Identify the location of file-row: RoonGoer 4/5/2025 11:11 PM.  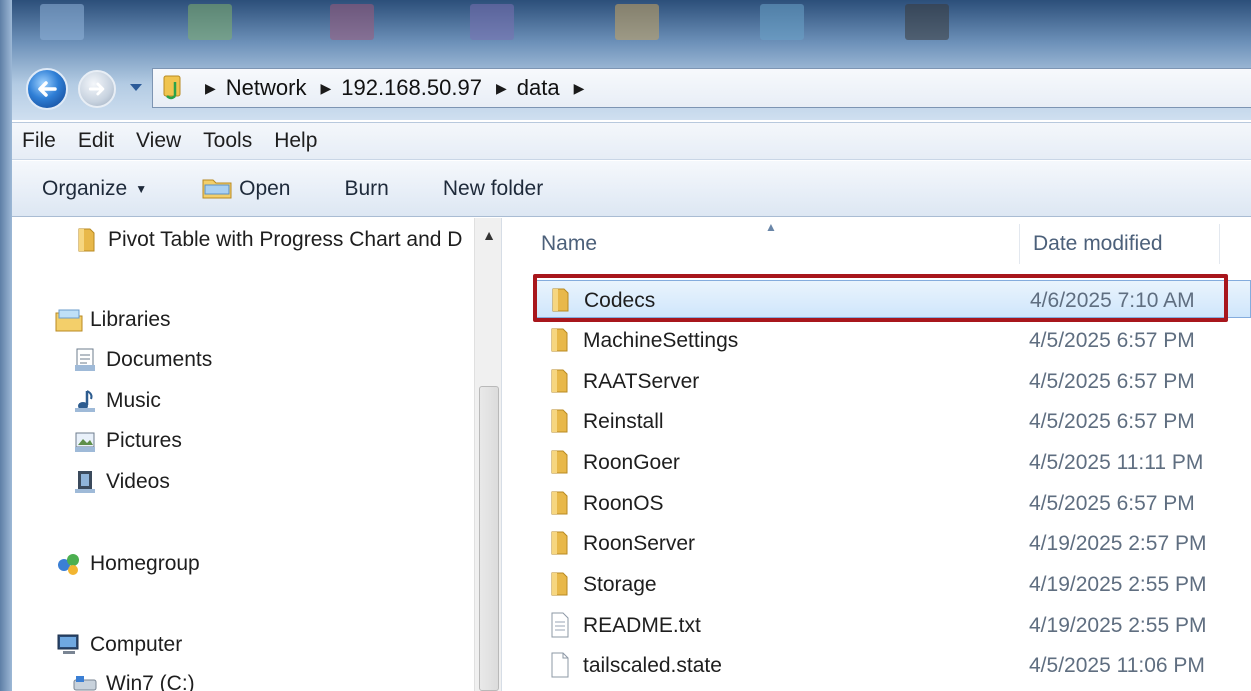
(892, 462).